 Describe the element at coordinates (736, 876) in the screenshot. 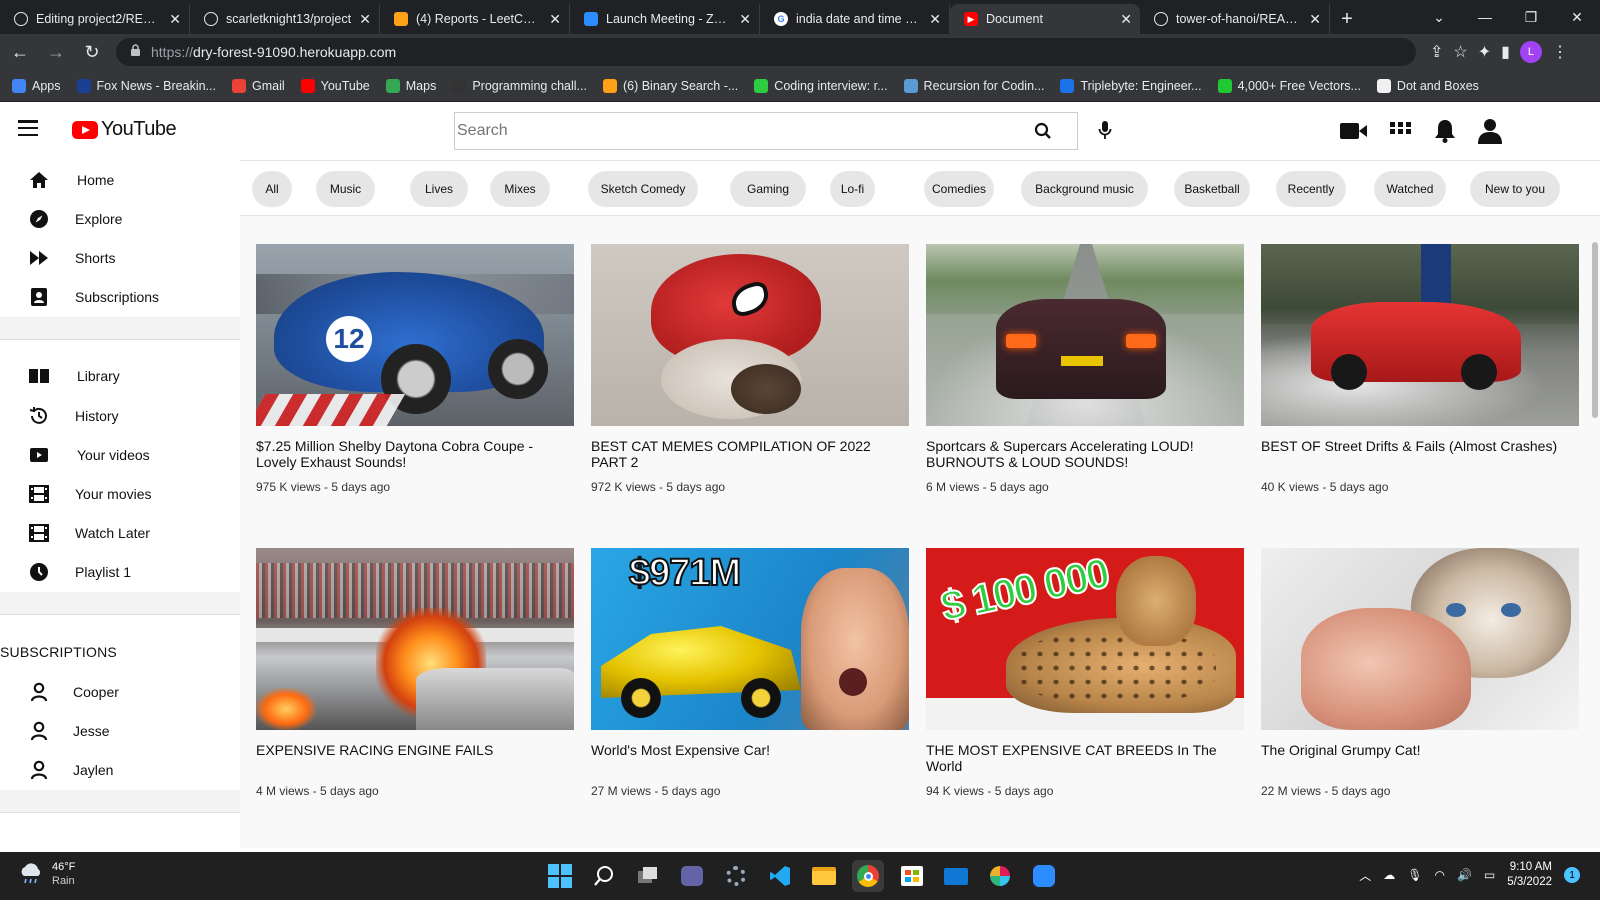

I see `settings-gear-icon` at that location.